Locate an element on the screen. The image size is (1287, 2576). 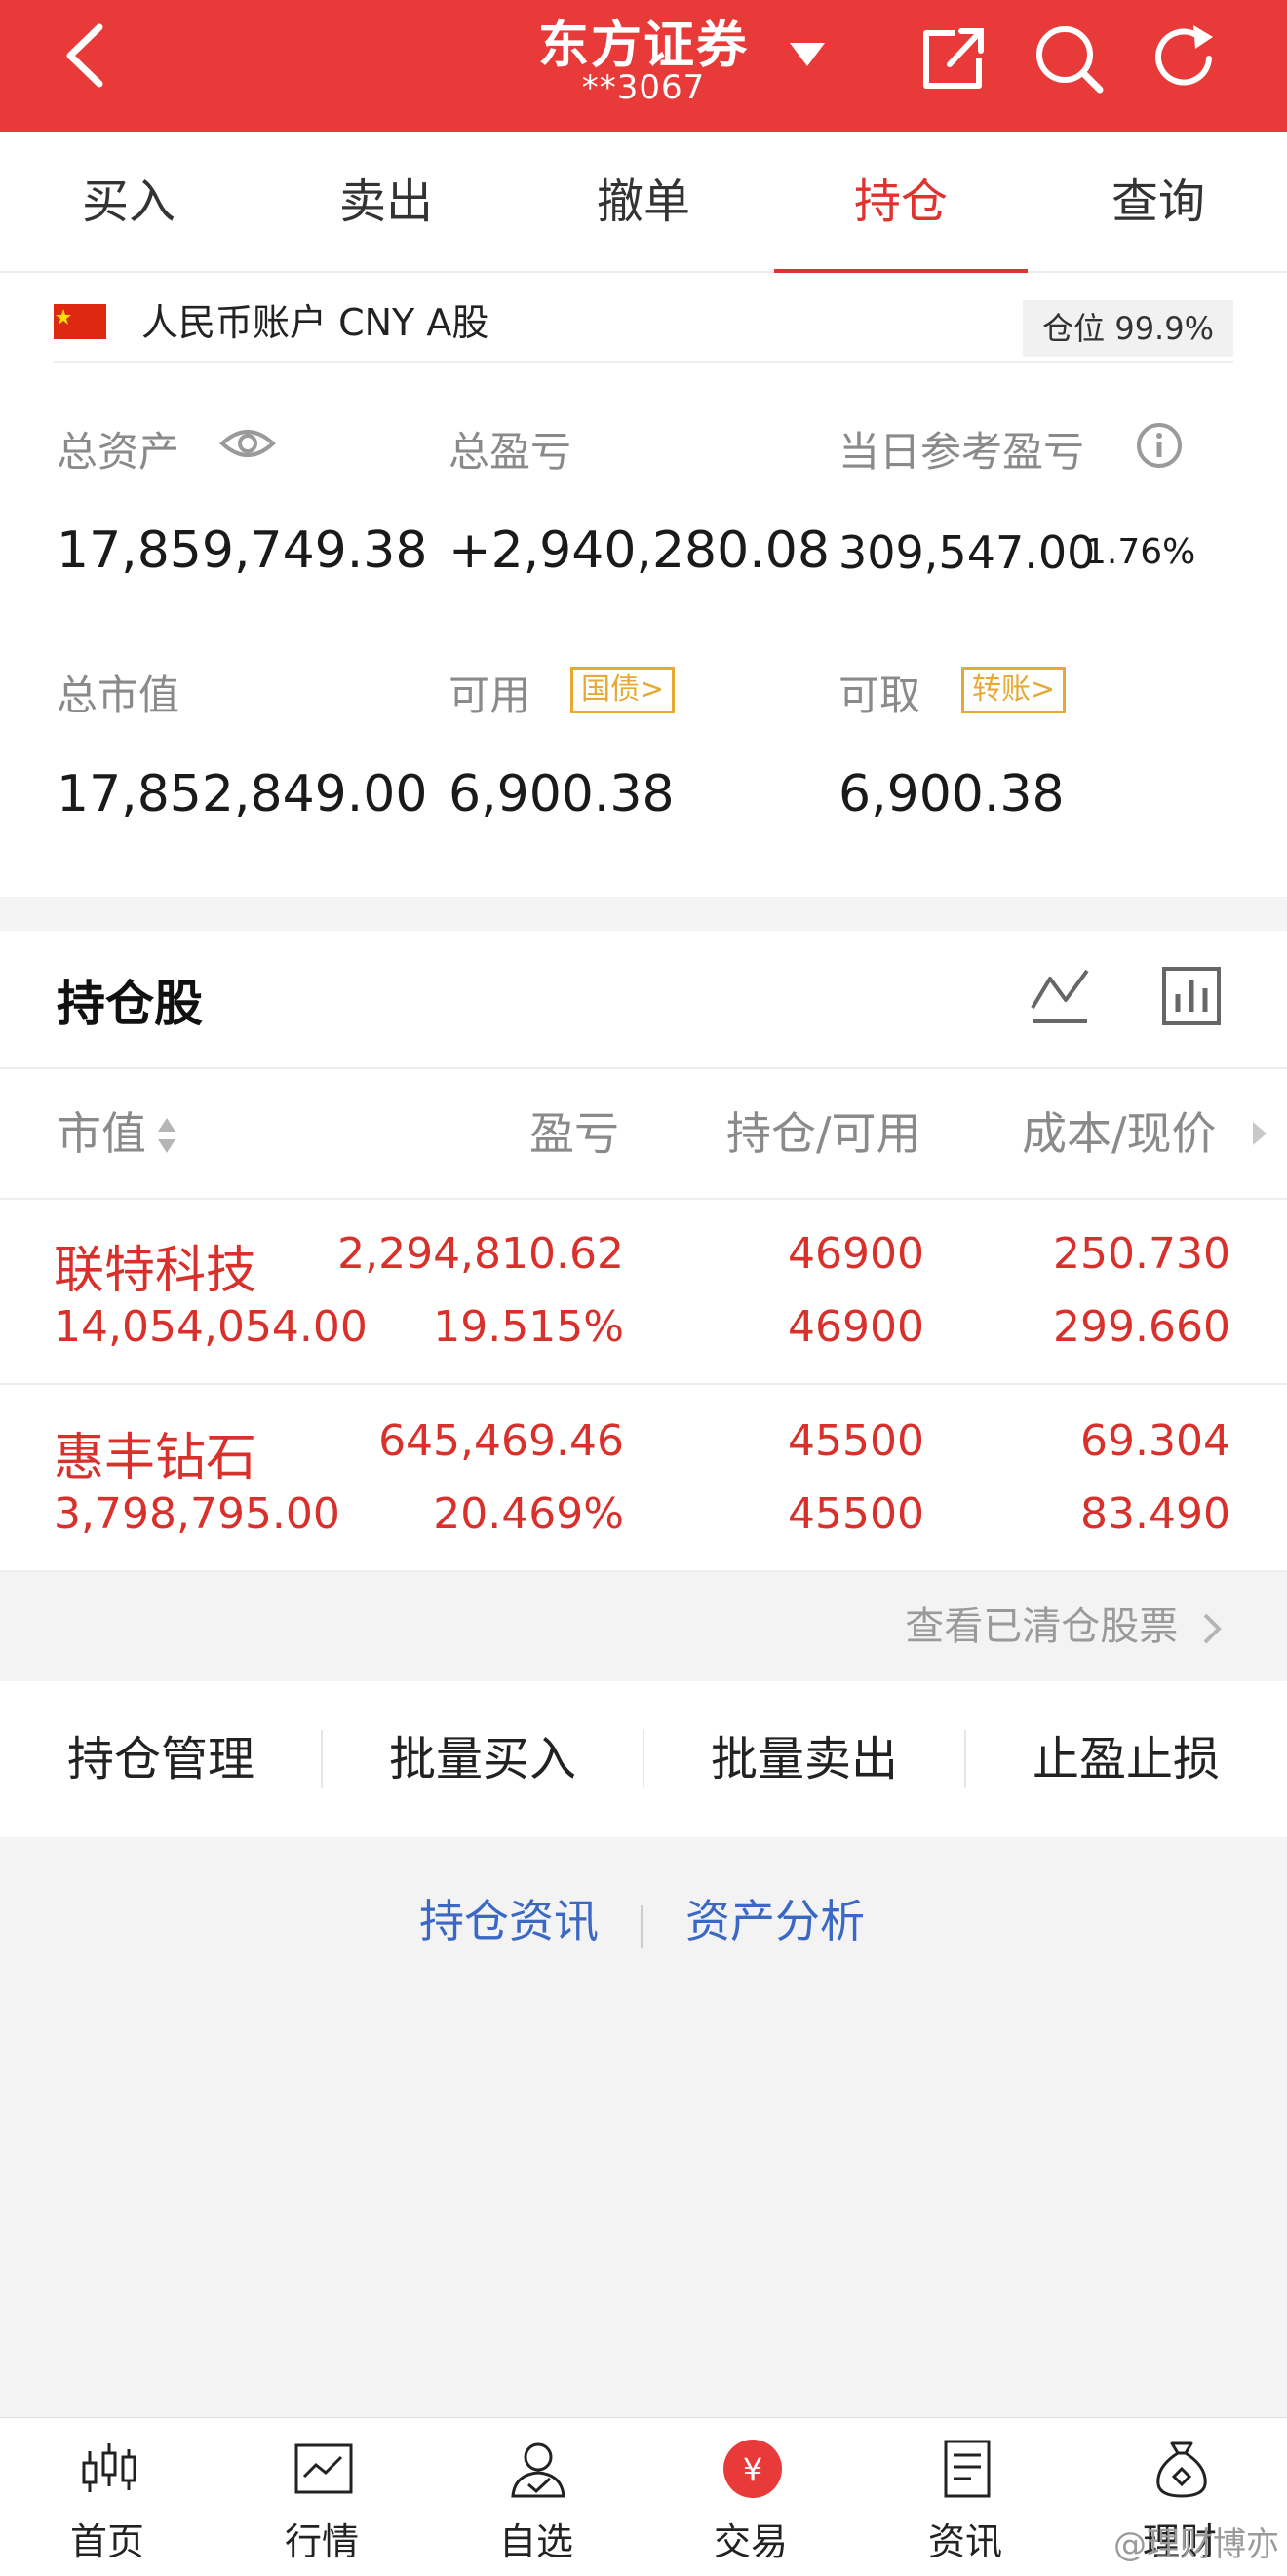
share-icon is located at coordinates (953, 58).